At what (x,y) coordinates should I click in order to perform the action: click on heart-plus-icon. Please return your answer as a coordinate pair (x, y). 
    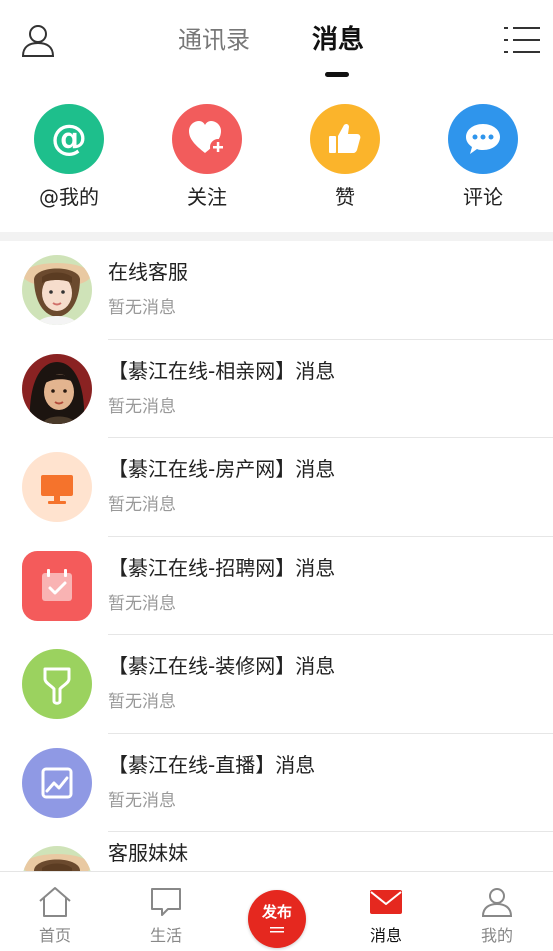
    Looking at the image, I should click on (207, 139).